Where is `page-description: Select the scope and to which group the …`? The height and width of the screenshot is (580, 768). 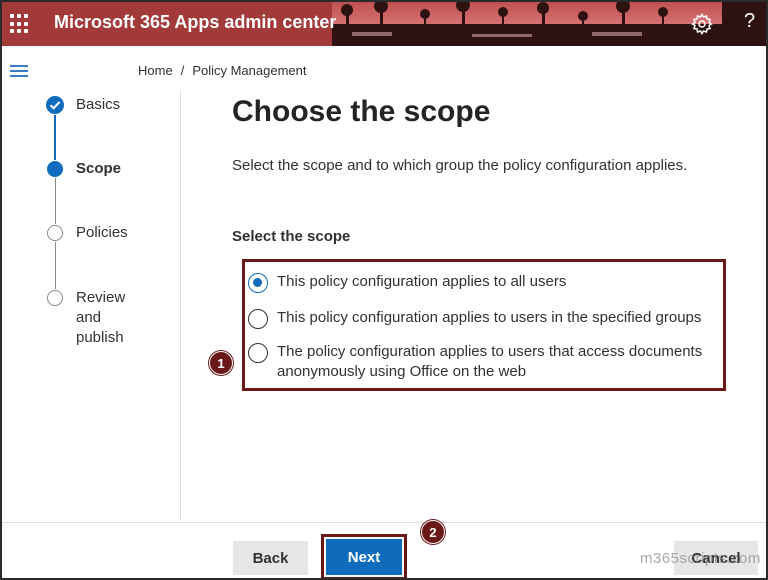 page-description: Select the scope and to which group the … is located at coordinates (460, 165).